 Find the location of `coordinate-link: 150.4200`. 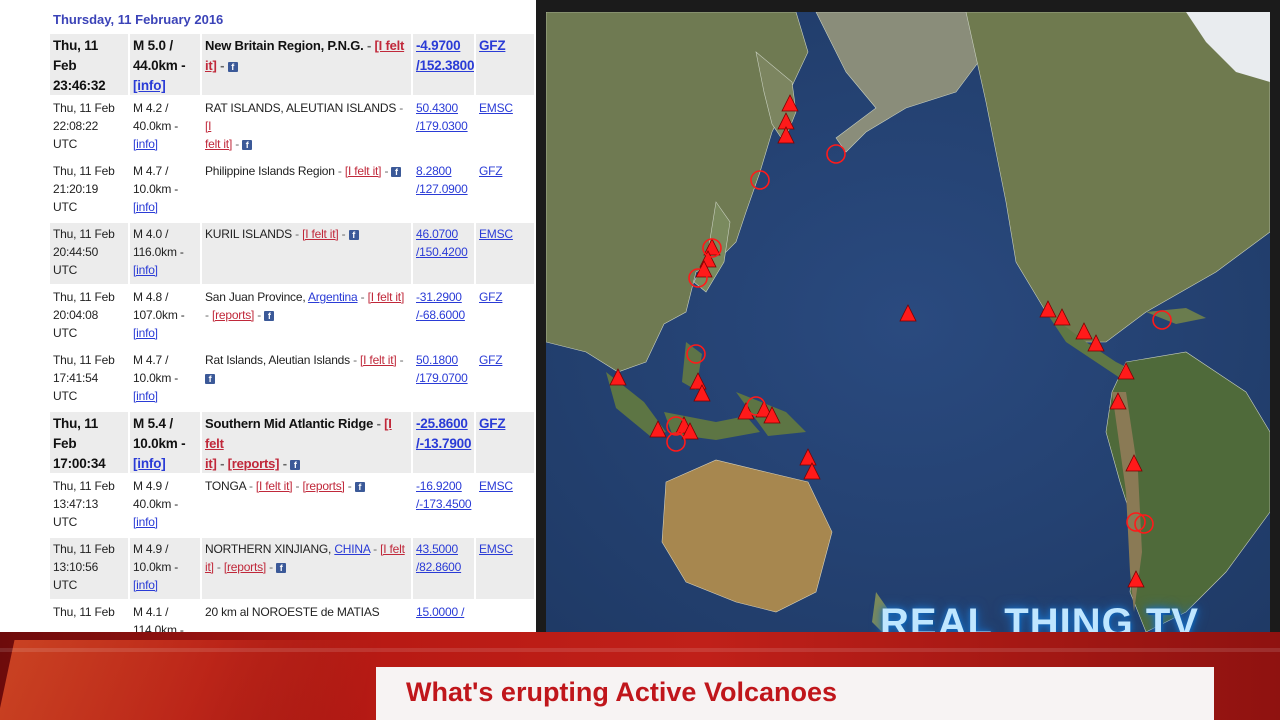

coordinate-link: 150.4200 is located at coordinates (443, 252).